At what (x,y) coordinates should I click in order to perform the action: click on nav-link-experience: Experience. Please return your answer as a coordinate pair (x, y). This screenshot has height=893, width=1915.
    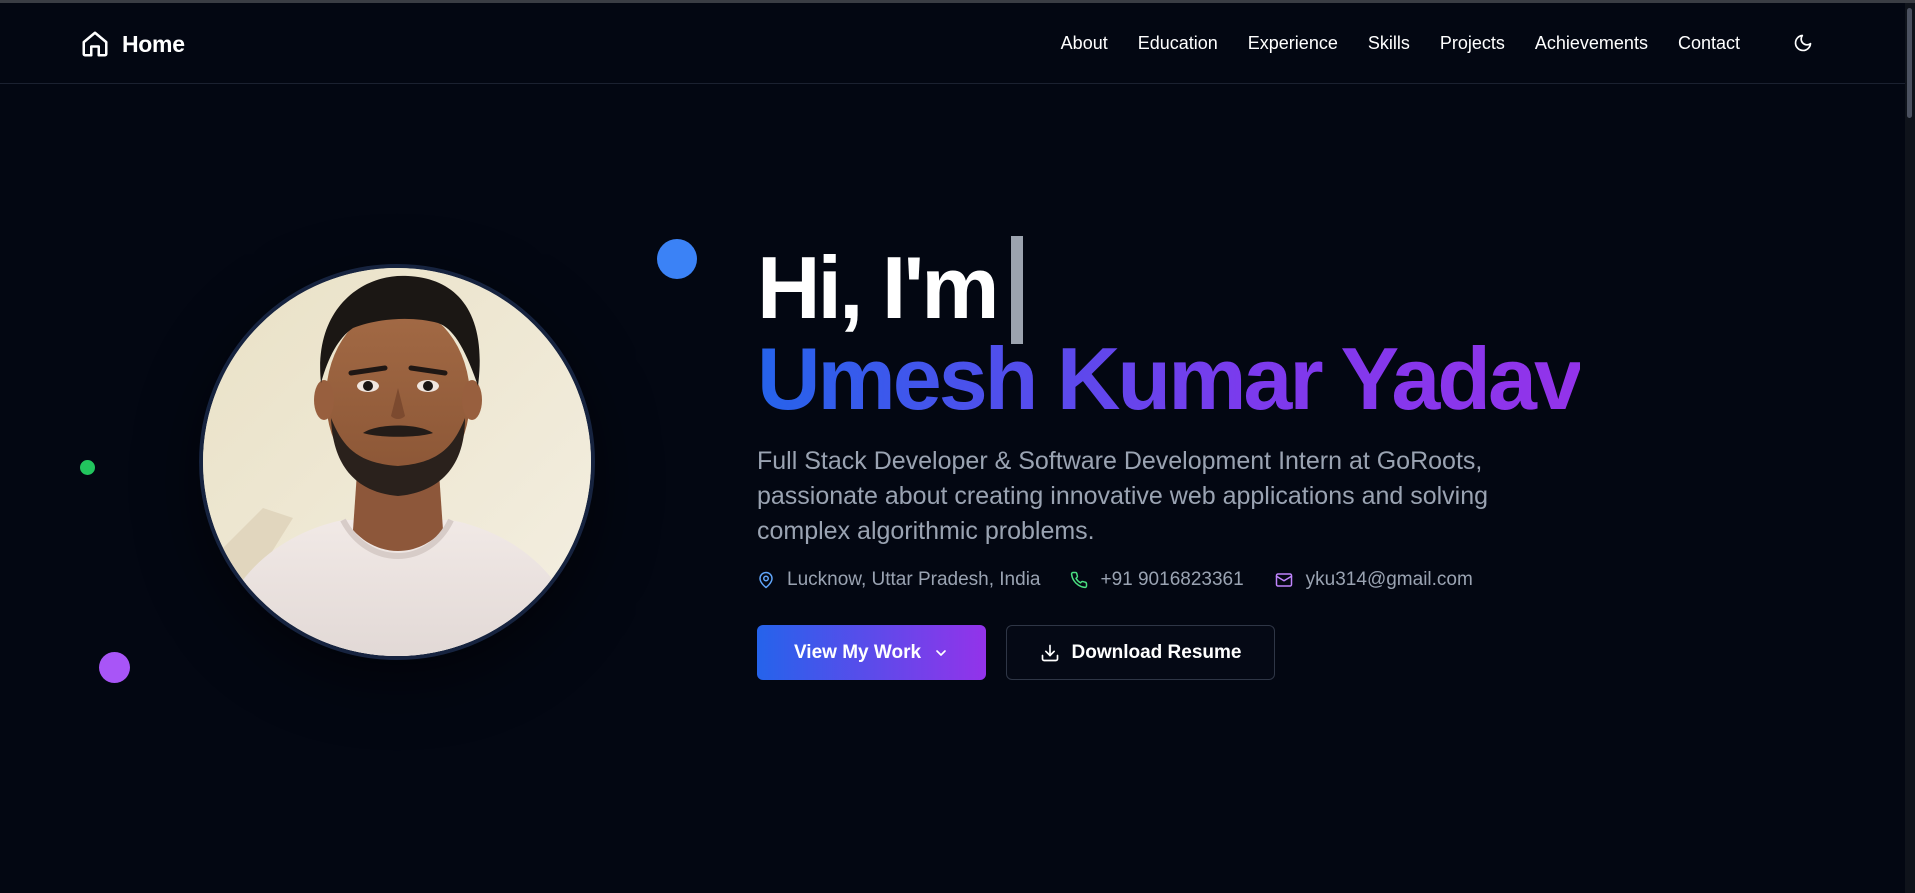
    Looking at the image, I should click on (1293, 43).